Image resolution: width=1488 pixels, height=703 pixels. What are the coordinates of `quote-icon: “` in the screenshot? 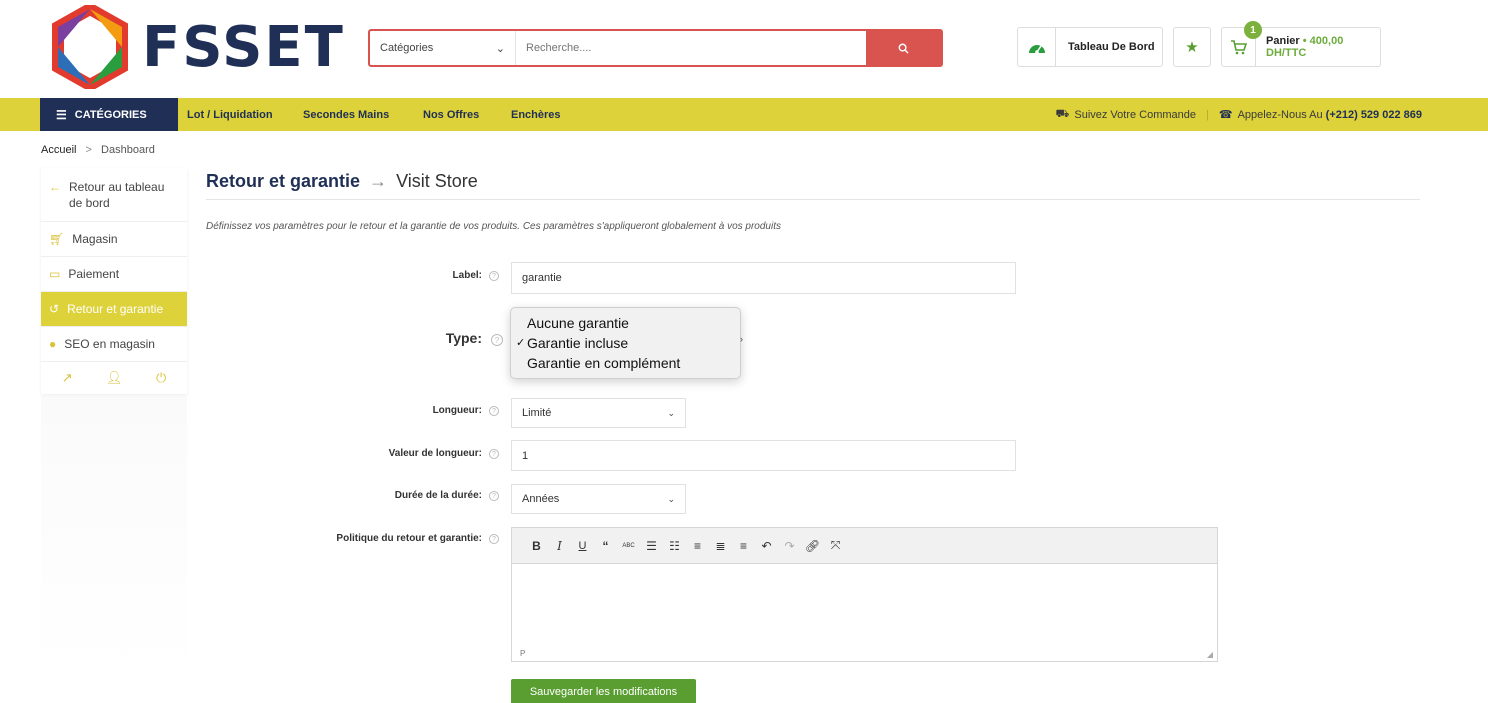 It's located at (605, 546).